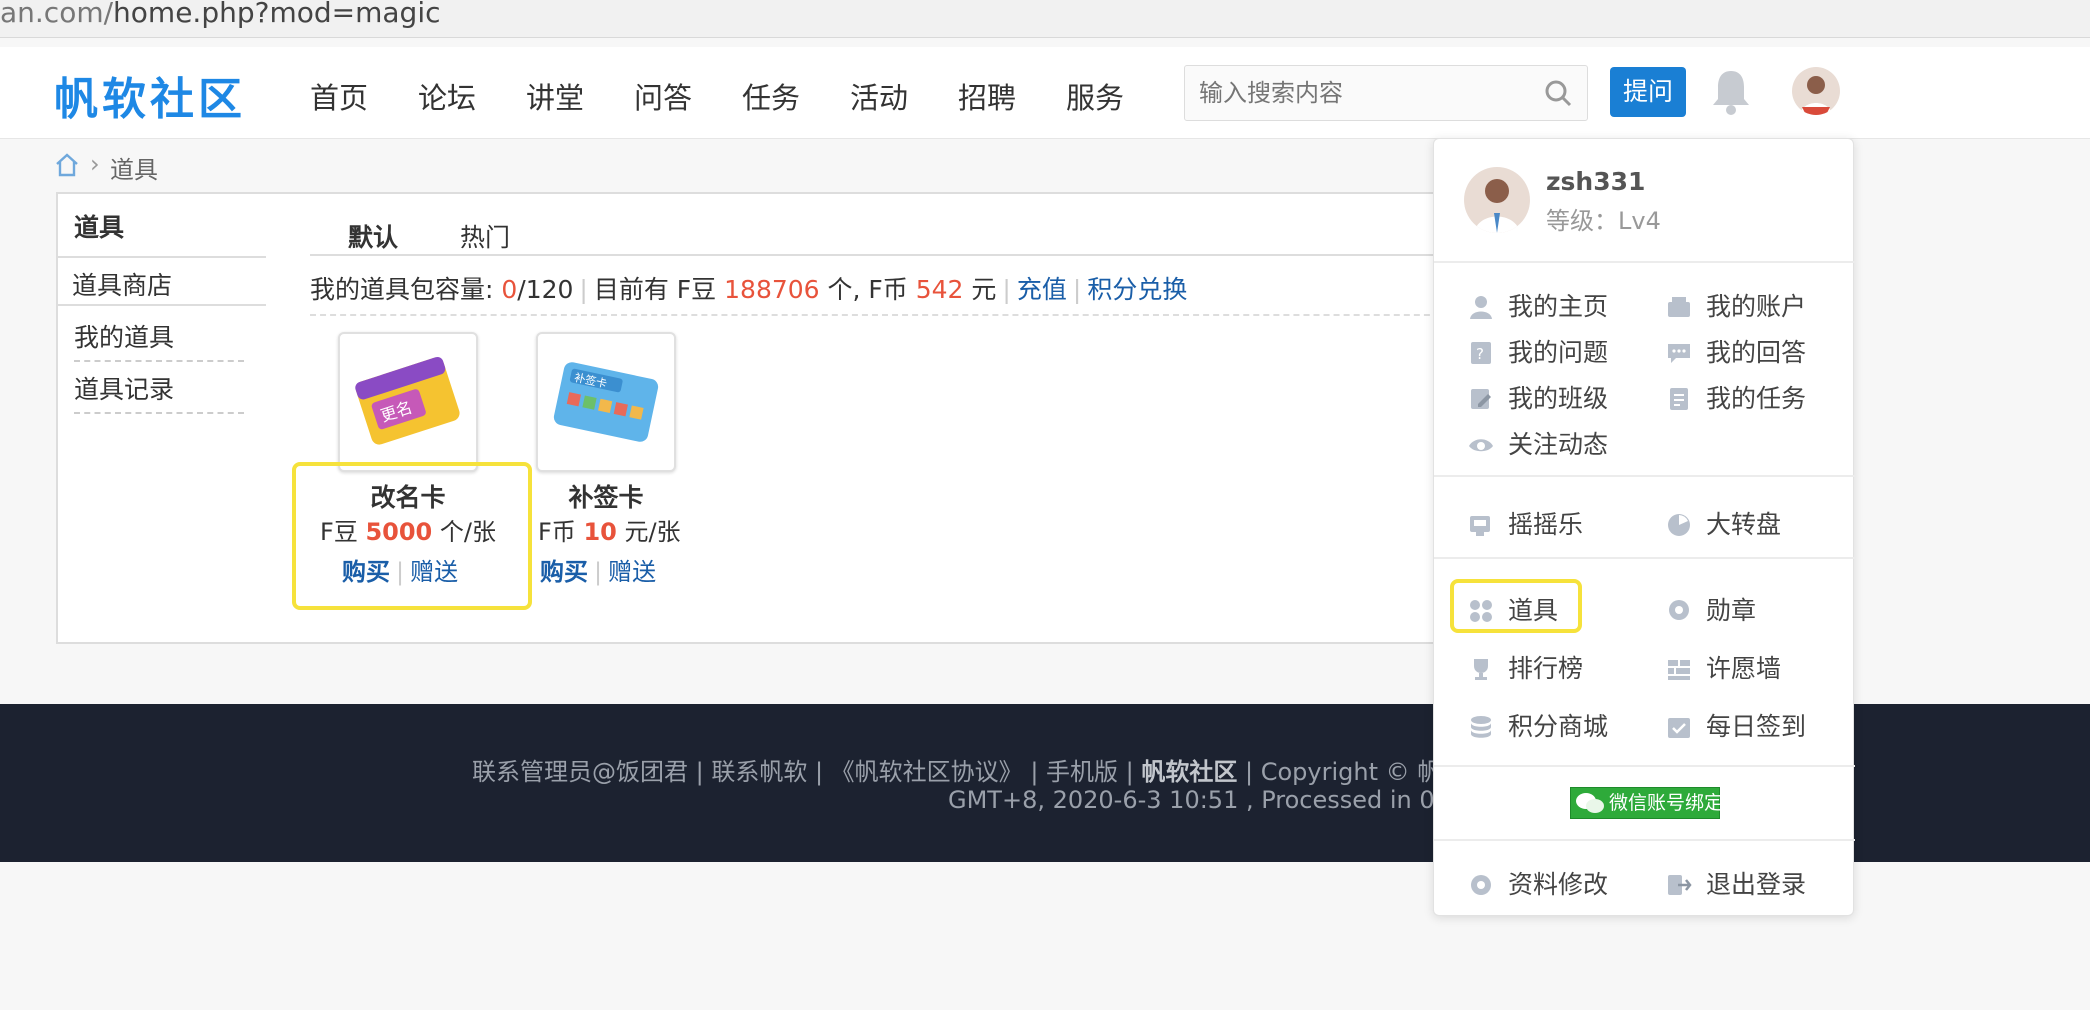 The image size is (2090, 1010). I want to click on sidebar-item-shop: 道具商店, so click(162, 281).